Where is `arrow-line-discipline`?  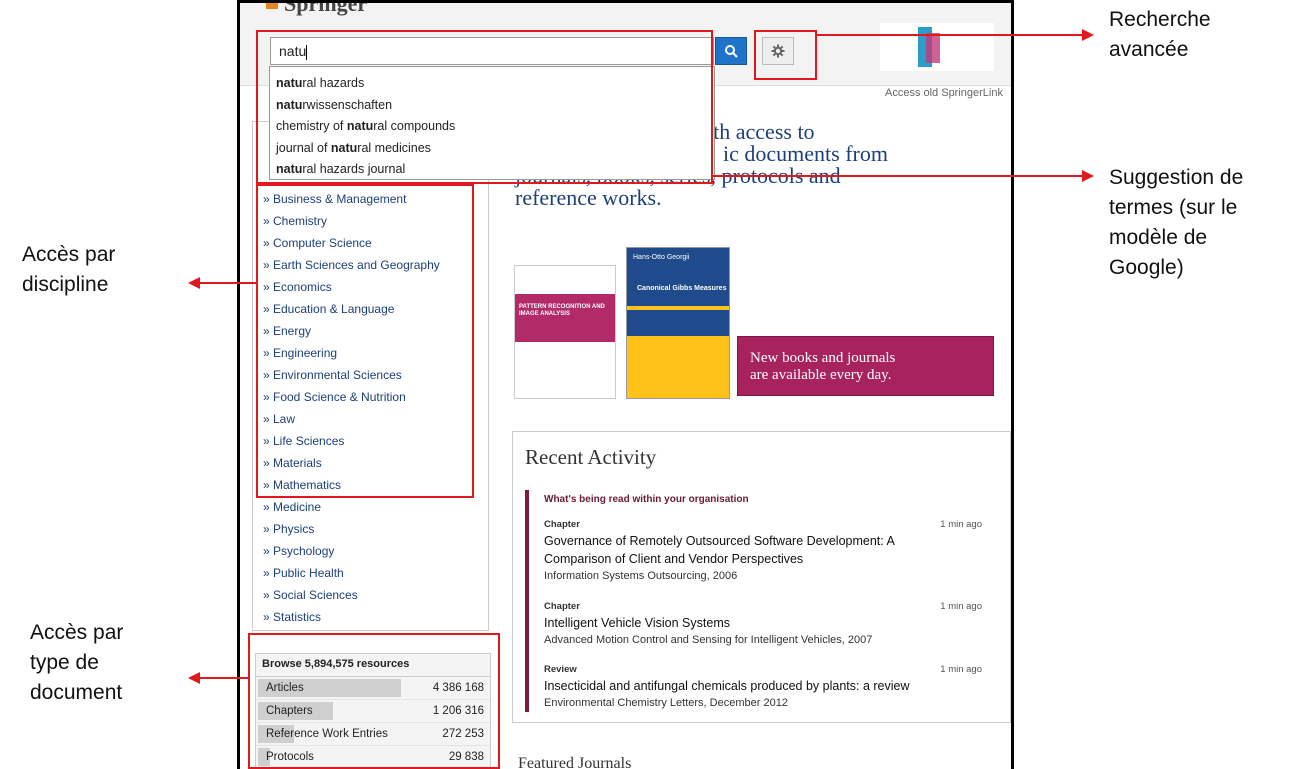 arrow-line-discipline is located at coordinates (228, 283).